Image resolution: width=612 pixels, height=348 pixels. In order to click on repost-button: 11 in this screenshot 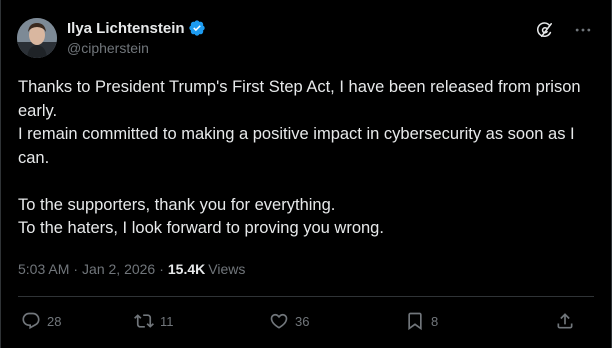, I will do `click(154, 321)`.